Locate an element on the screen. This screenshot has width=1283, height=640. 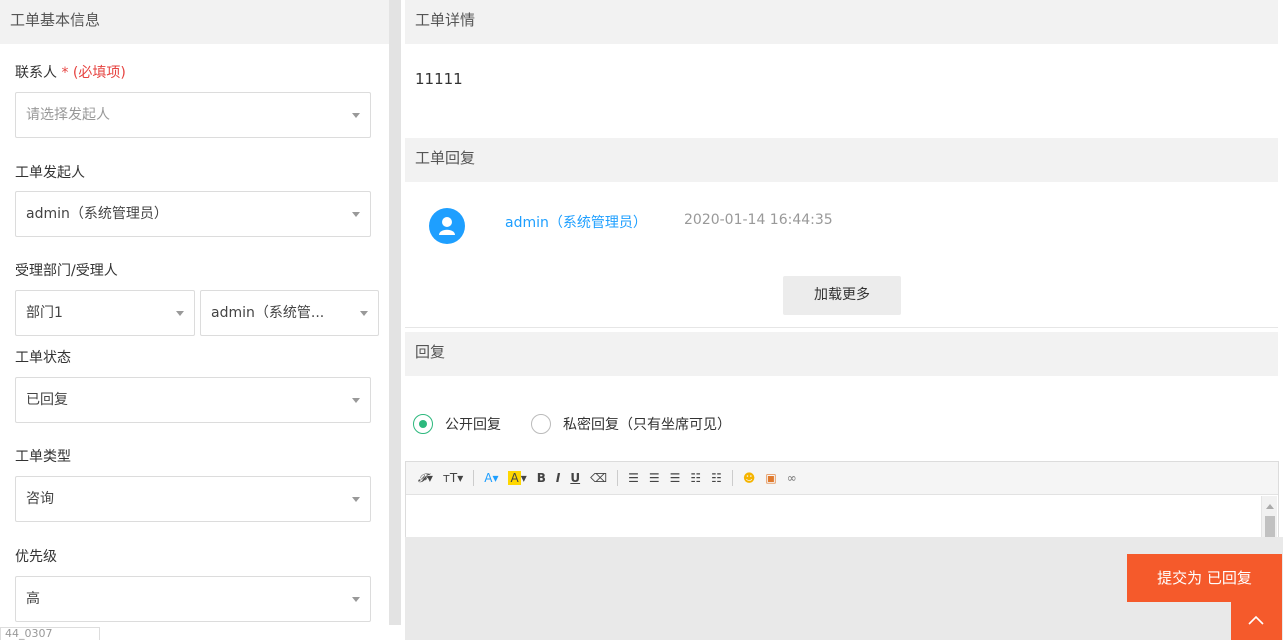
italic-icon: I is located at coordinates (558, 478).